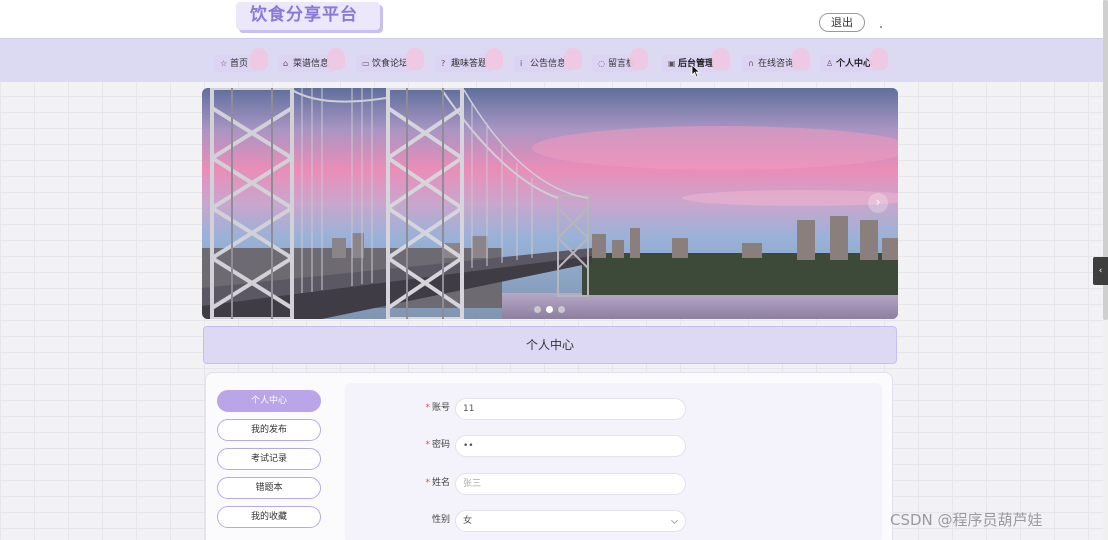 The image size is (1108, 540). I want to click on top-bar: 饮食分享平台 退出, so click(554, 19).